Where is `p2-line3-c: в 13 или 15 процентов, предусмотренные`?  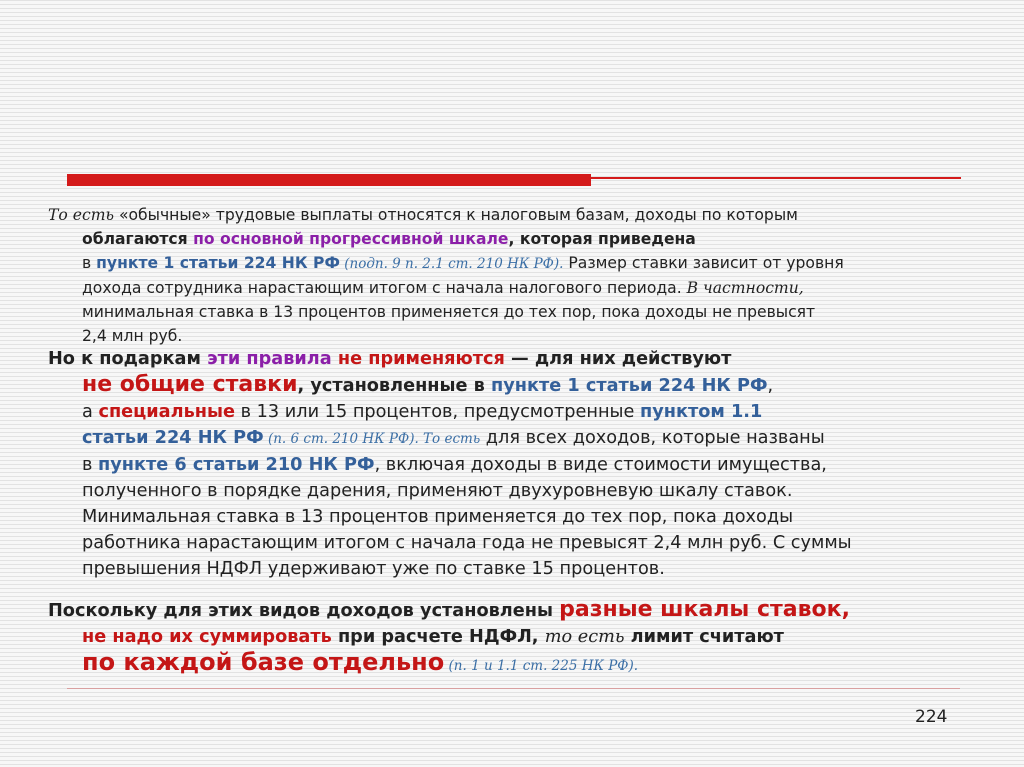
p2-line3-c: в 13 или 15 процентов, предусмотренные is located at coordinates (437, 412).